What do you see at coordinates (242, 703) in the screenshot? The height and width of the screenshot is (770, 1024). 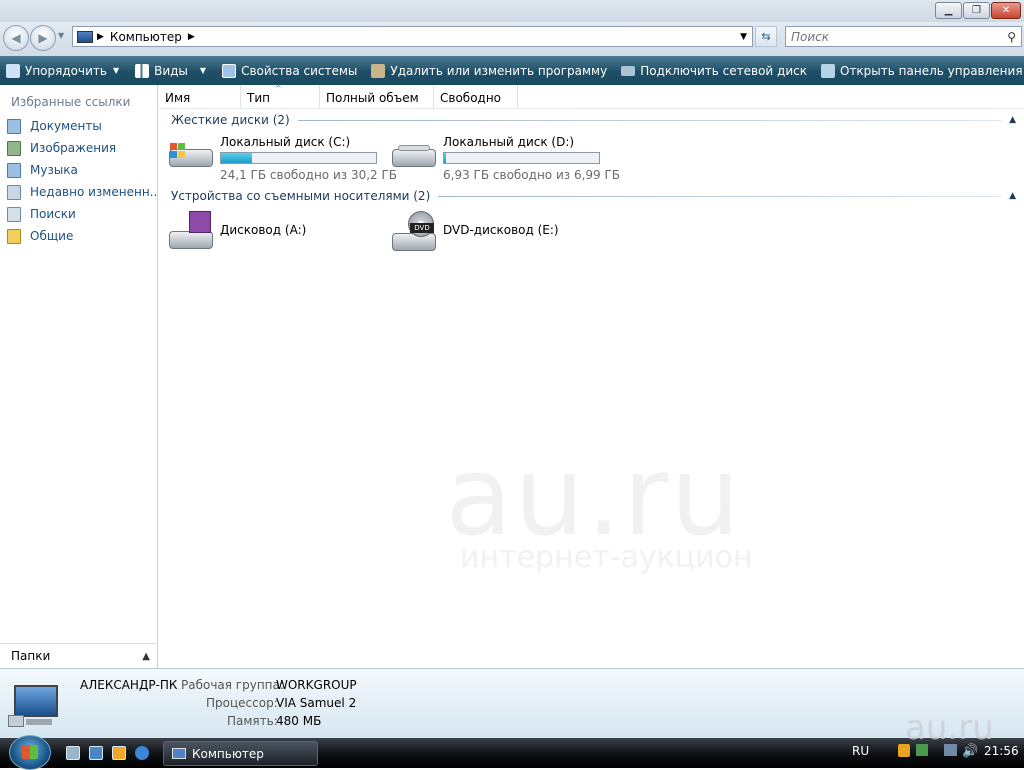 I see `cpu-label: Процессор:` at bounding box center [242, 703].